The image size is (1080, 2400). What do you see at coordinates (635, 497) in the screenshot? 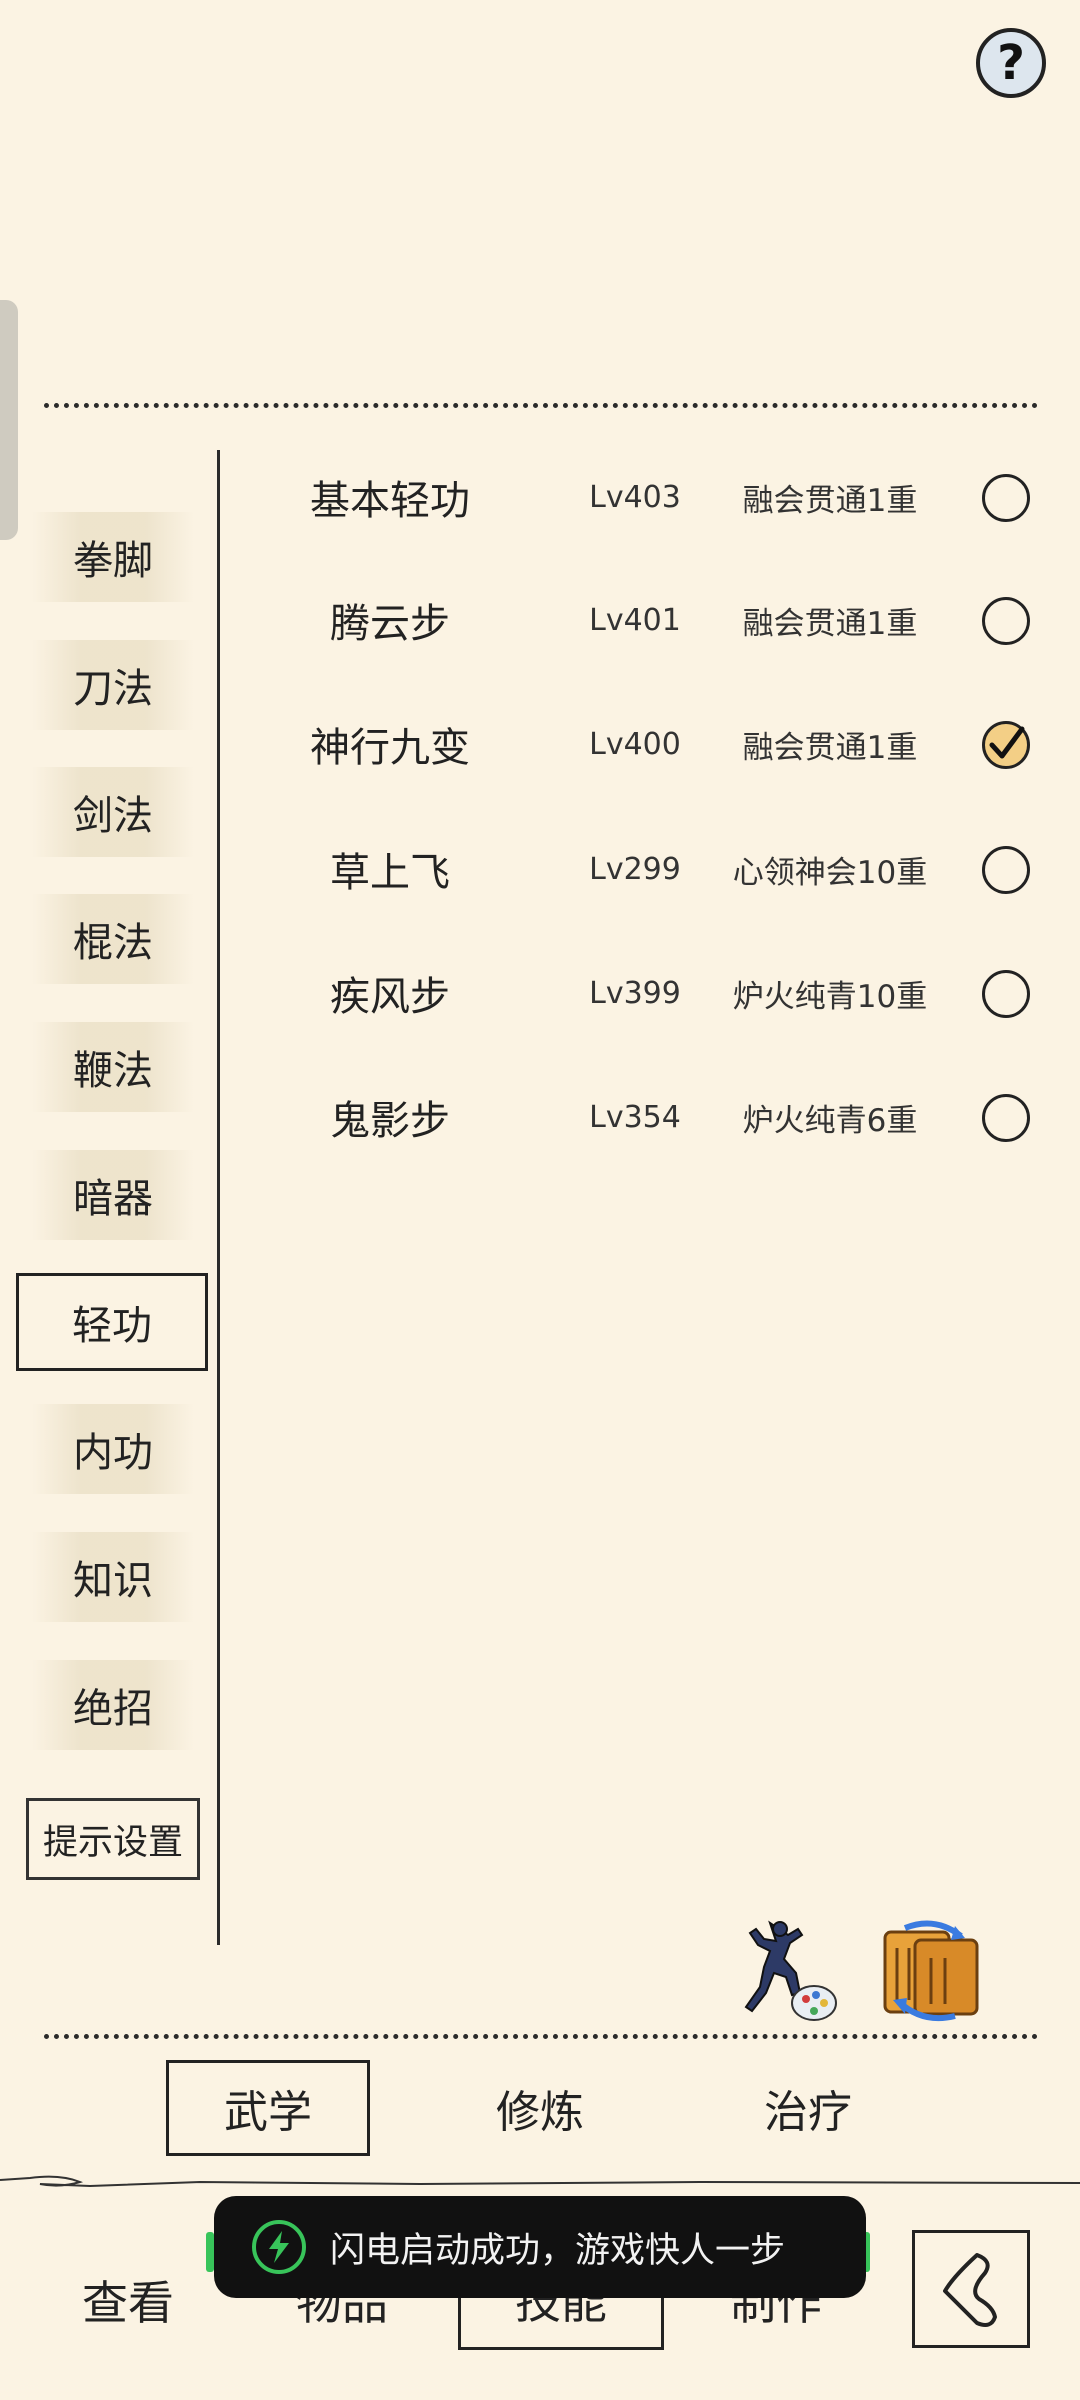
I see `skill-level: Lv403` at bounding box center [635, 497].